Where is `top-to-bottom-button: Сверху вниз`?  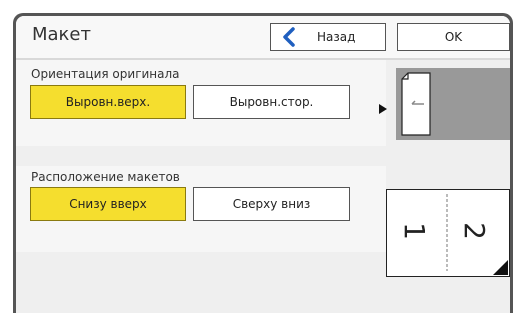
top-to-bottom-button: Сверху вниз is located at coordinates (271, 204).